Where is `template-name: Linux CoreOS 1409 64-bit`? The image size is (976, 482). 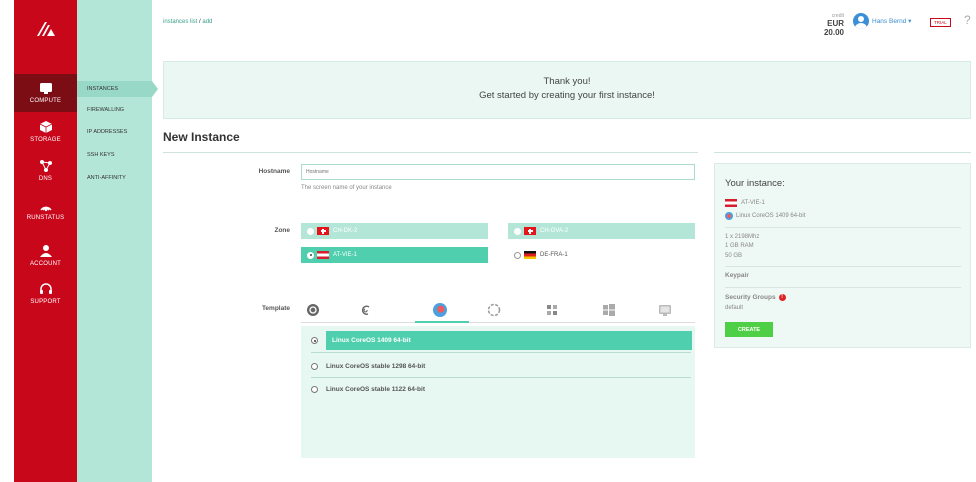 template-name: Linux CoreOS 1409 64-bit is located at coordinates (509, 340).